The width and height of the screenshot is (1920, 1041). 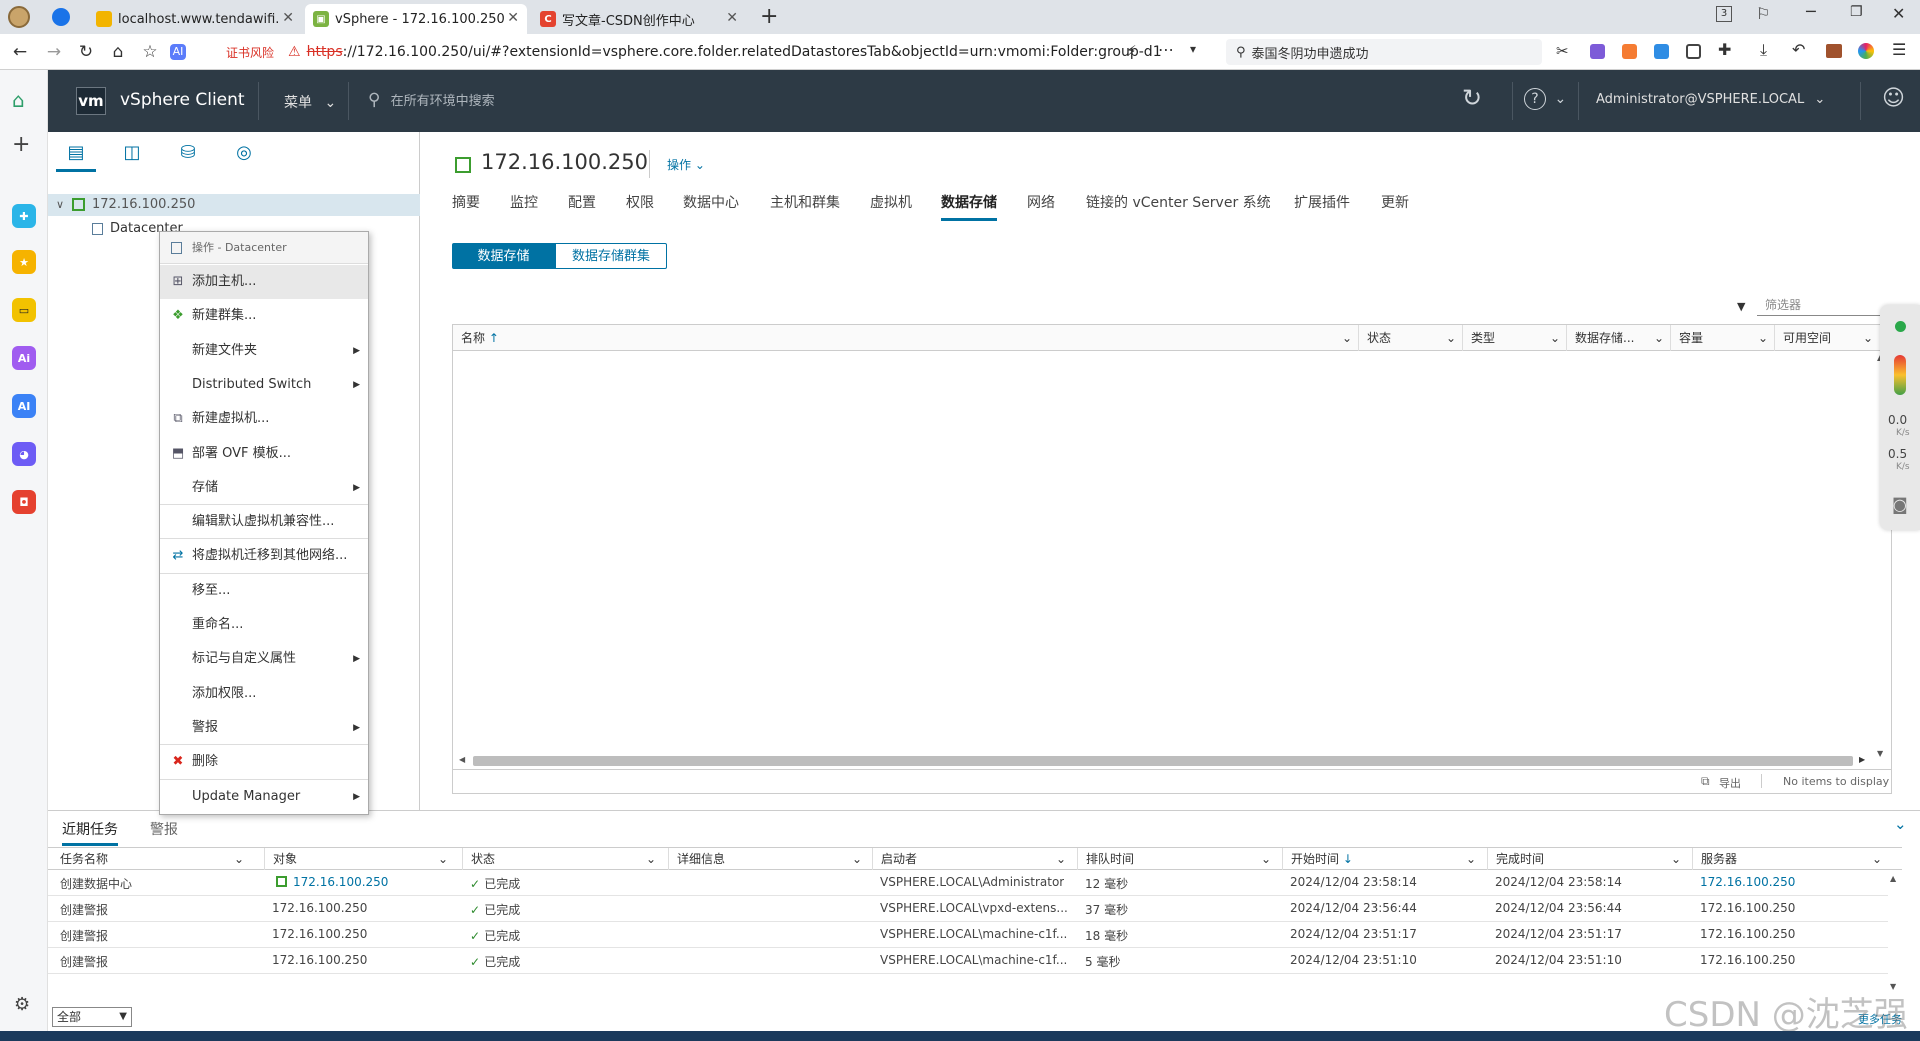 I want to click on menu-dropdown: 菜单 ⌄, so click(x=310, y=102).